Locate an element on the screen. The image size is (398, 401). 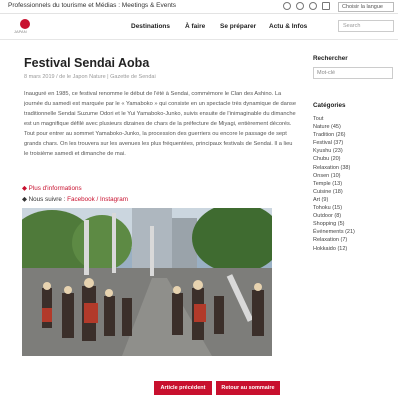
nav-se-preparer: Se préparer is located at coordinates (238, 26).